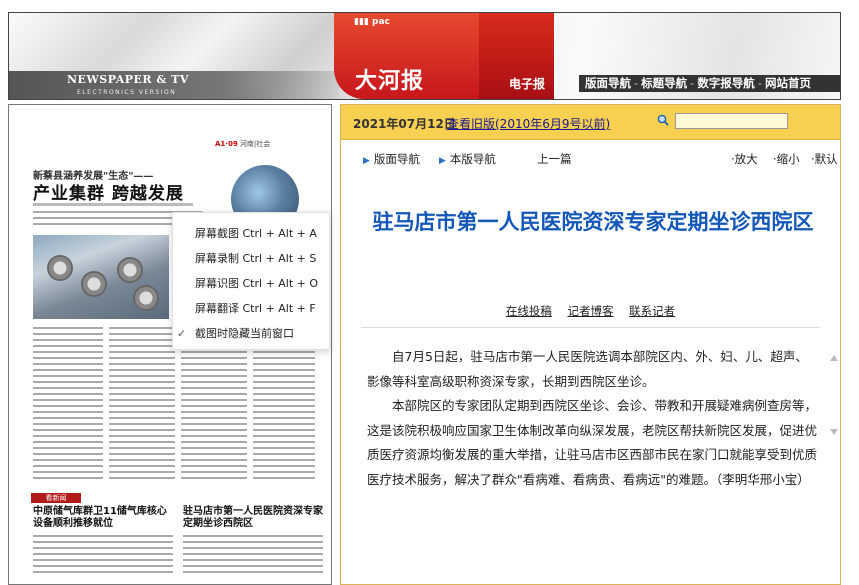  Describe the element at coordinates (251, 308) in the screenshot. I see `menu-item-screen-translate: 屏幕翻译 Ctrl + Alt + F` at that location.